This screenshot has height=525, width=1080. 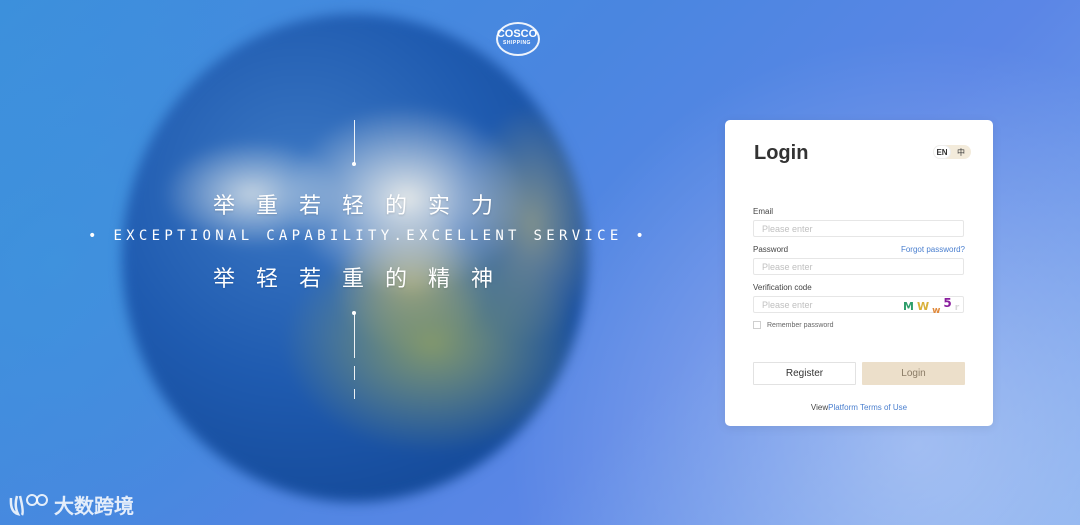 I want to click on watermark-text: 大数跨境, so click(x=94, y=507).